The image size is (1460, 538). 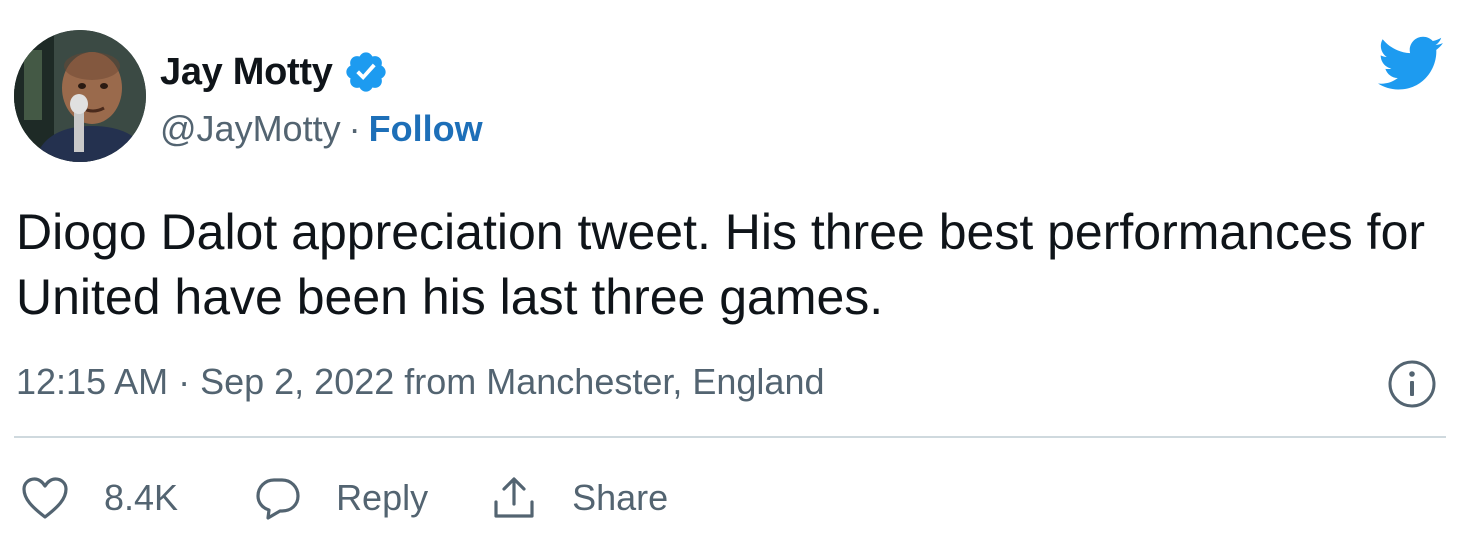 I want to click on twitter-bird-icon, so click(x=1411, y=64).